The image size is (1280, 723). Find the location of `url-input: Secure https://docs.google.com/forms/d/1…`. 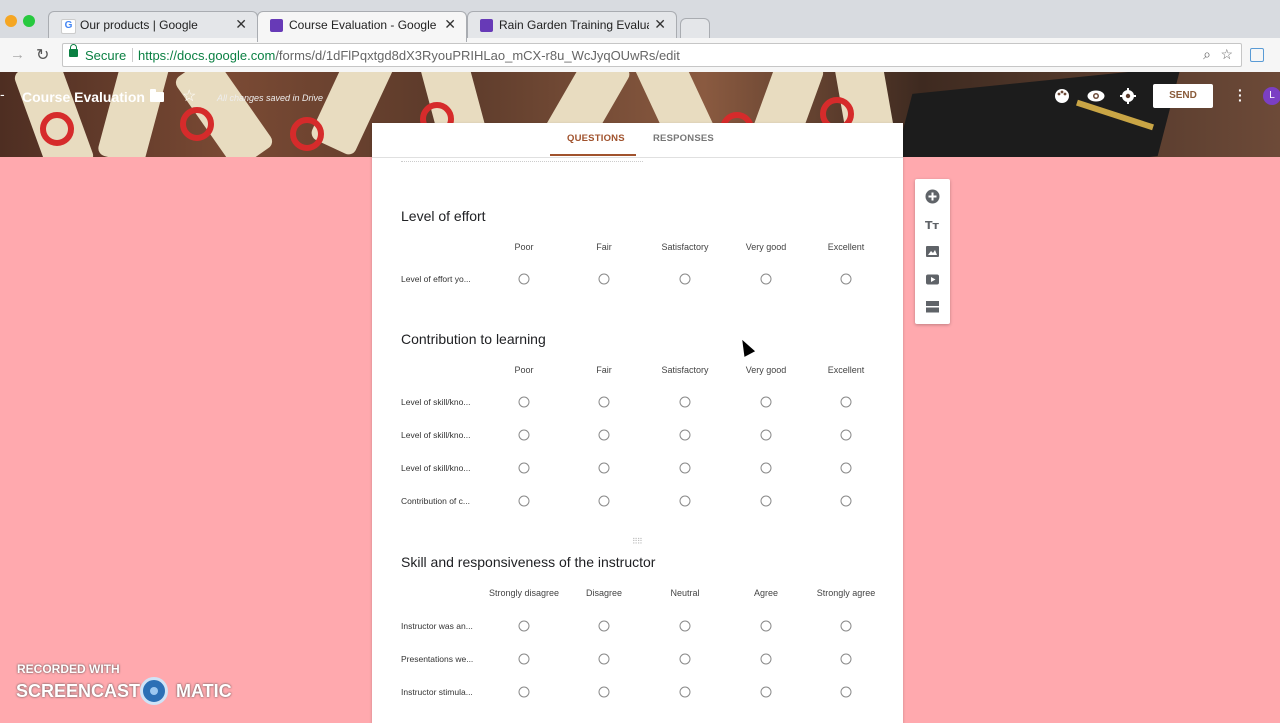

url-input: Secure https://docs.google.com/forms/d/1… is located at coordinates (652, 55).